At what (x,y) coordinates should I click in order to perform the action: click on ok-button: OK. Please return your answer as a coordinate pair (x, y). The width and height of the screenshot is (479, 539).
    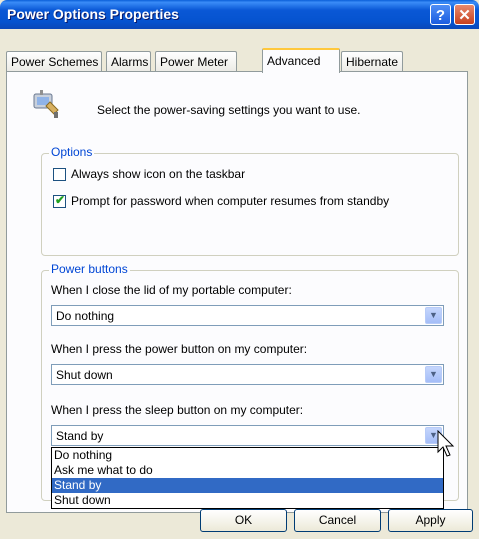
    Looking at the image, I should click on (243, 520).